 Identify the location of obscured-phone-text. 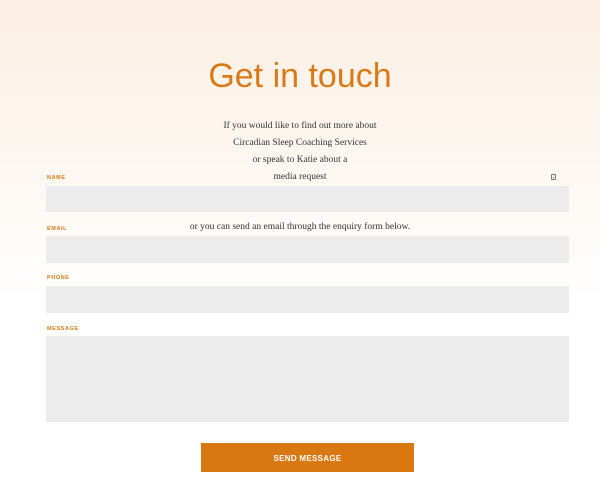
(300, 212).